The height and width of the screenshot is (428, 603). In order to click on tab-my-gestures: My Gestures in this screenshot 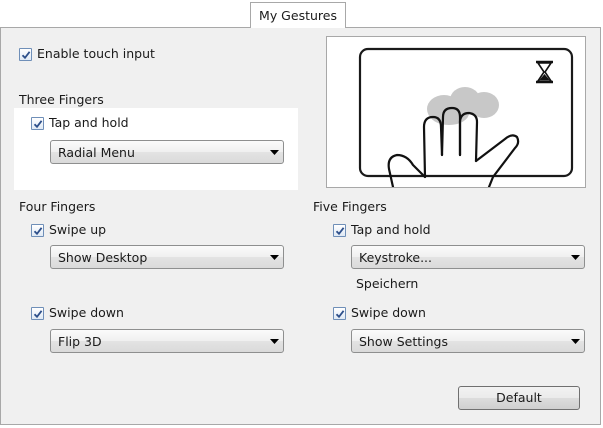, I will do `click(298, 15)`.